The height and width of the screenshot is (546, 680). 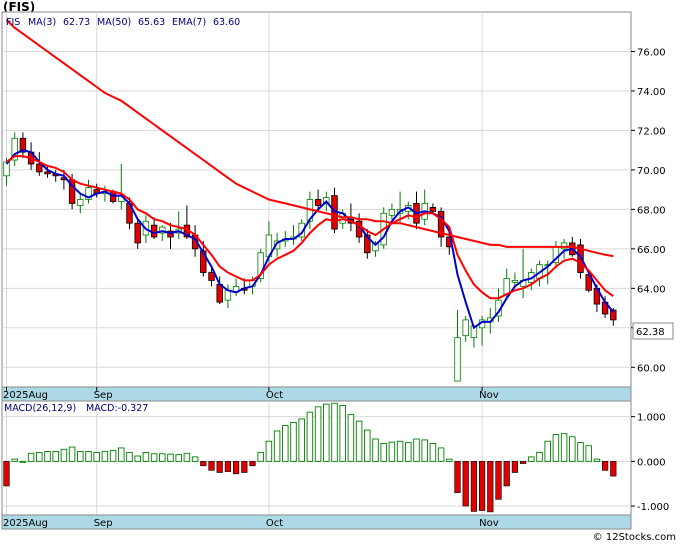 I want to click on legend-ma3-value: 62.73, so click(x=76, y=22).